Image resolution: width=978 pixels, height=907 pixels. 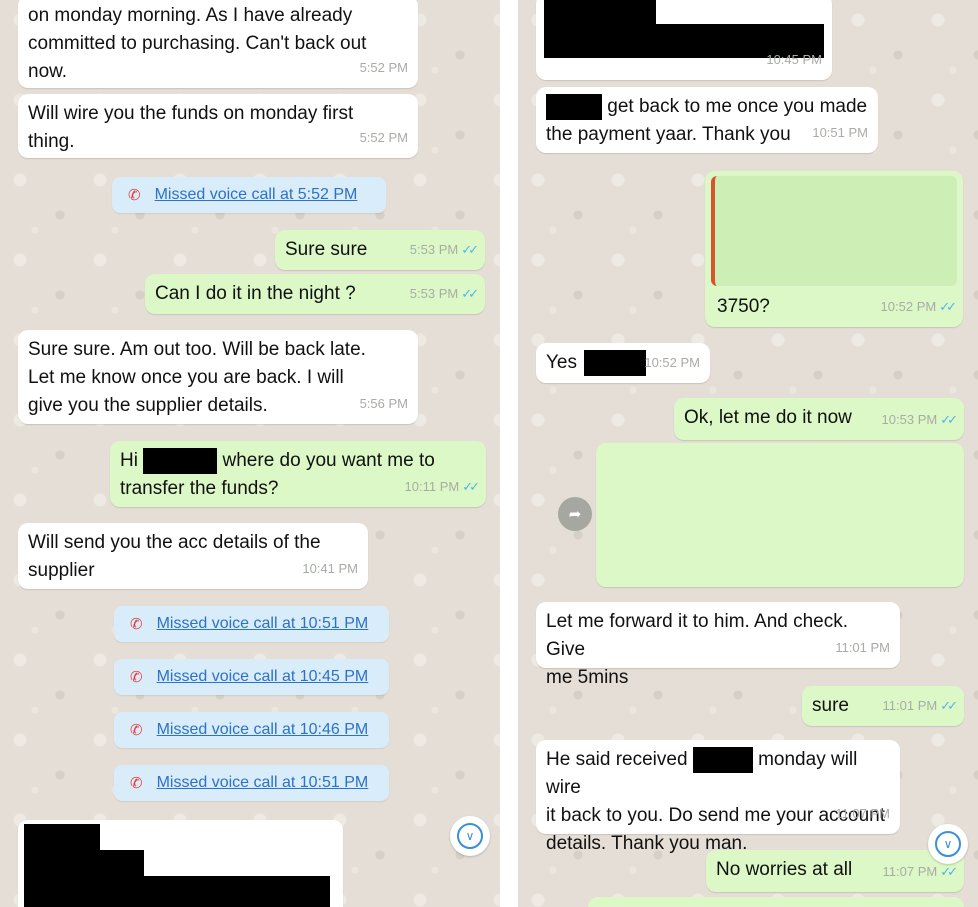 What do you see at coordinates (835, 871) in the screenshot?
I see `message-outgoing: No worries at all 11:07 PM ✓✓` at bounding box center [835, 871].